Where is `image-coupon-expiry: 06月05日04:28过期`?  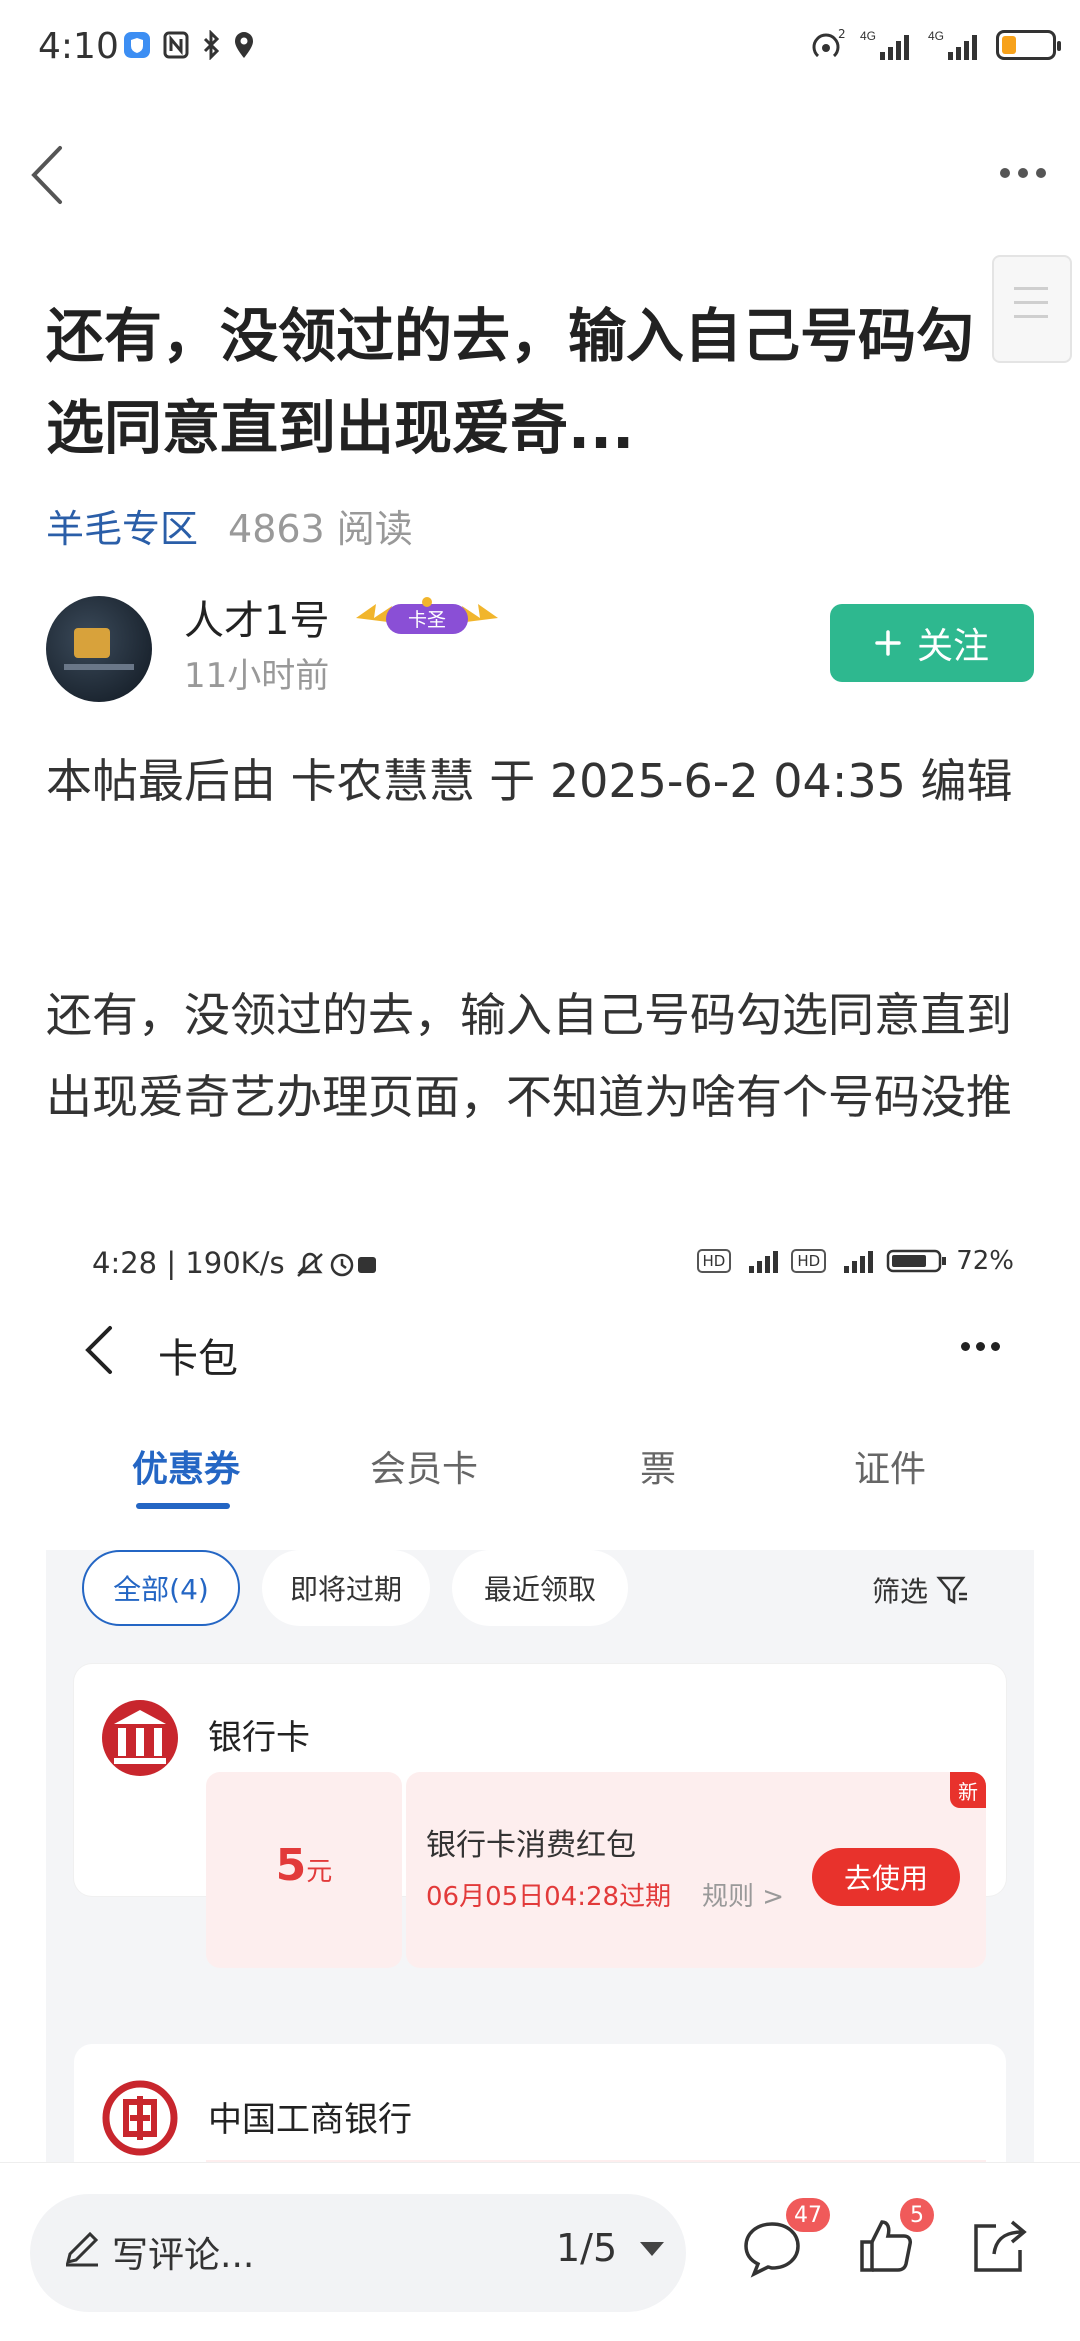 image-coupon-expiry: 06月05日04:28过期 is located at coordinates (549, 1897).